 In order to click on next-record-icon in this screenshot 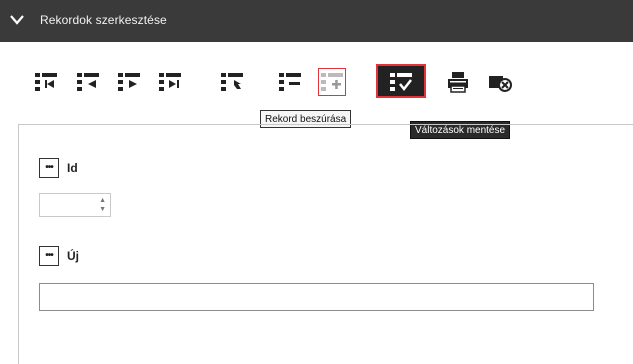, I will do `click(129, 82)`.